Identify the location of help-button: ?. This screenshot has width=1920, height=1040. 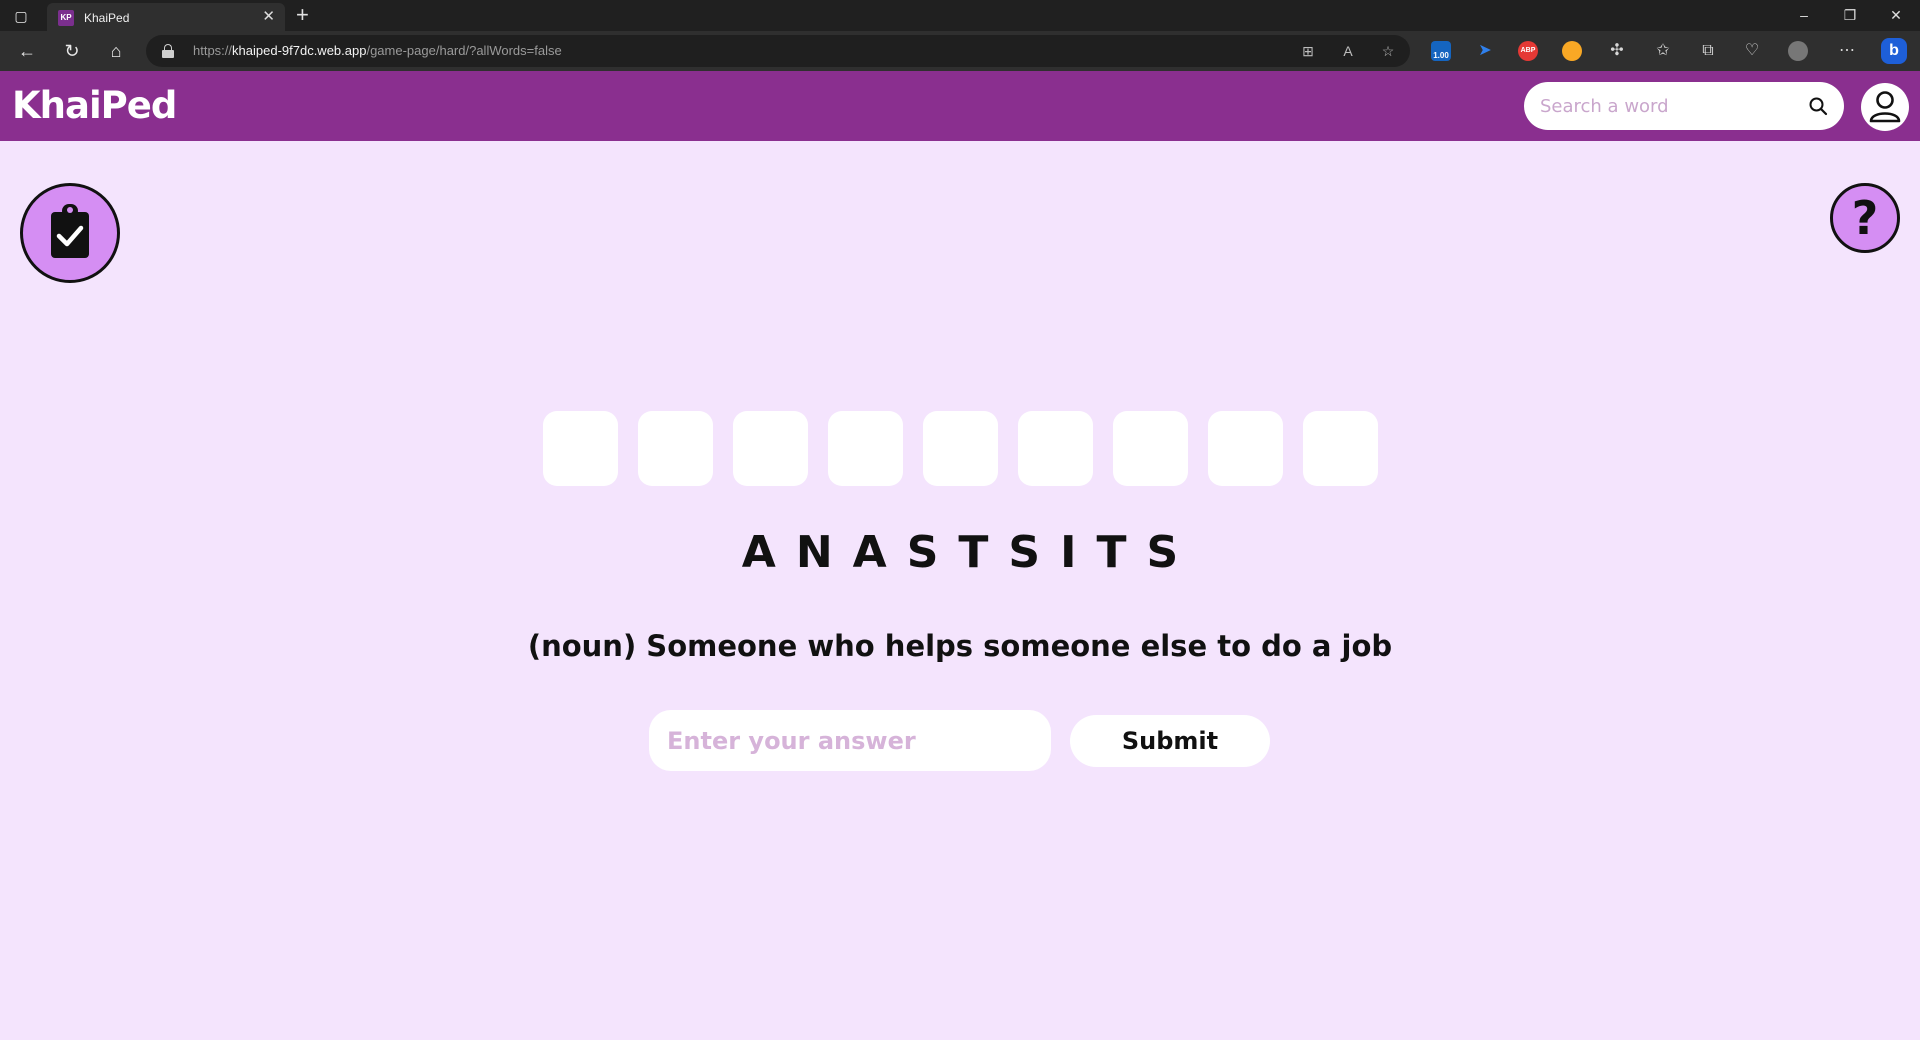
(1865, 218).